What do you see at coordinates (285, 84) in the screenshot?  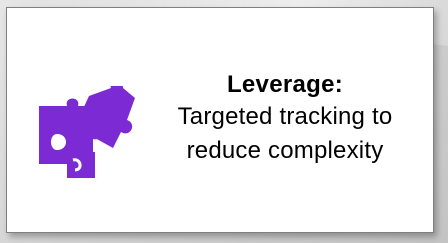 I see `card-title: Leverage:` at bounding box center [285, 84].